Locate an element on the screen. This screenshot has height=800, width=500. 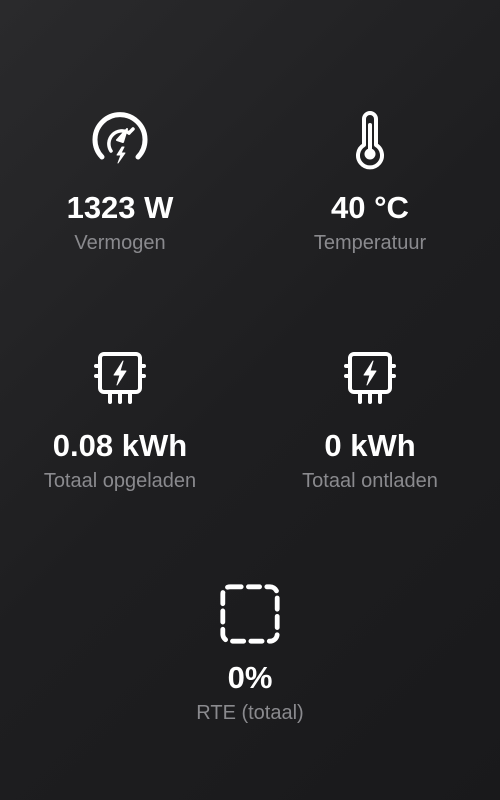
rte-dashed-square-icon is located at coordinates (250, 617).